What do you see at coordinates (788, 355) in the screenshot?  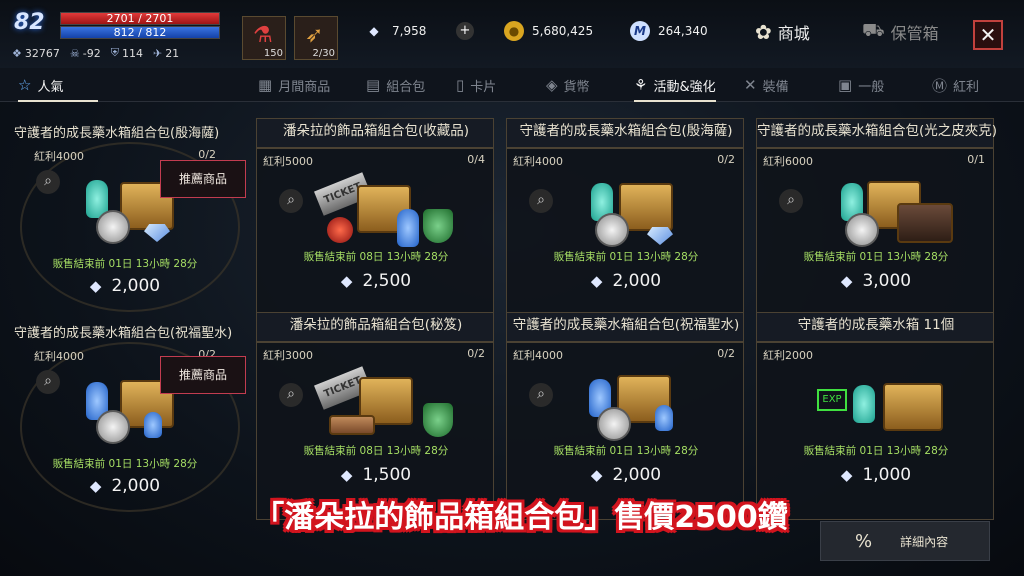 I see `card-bonus: 紅利2000` at bounding box center [788, 355].